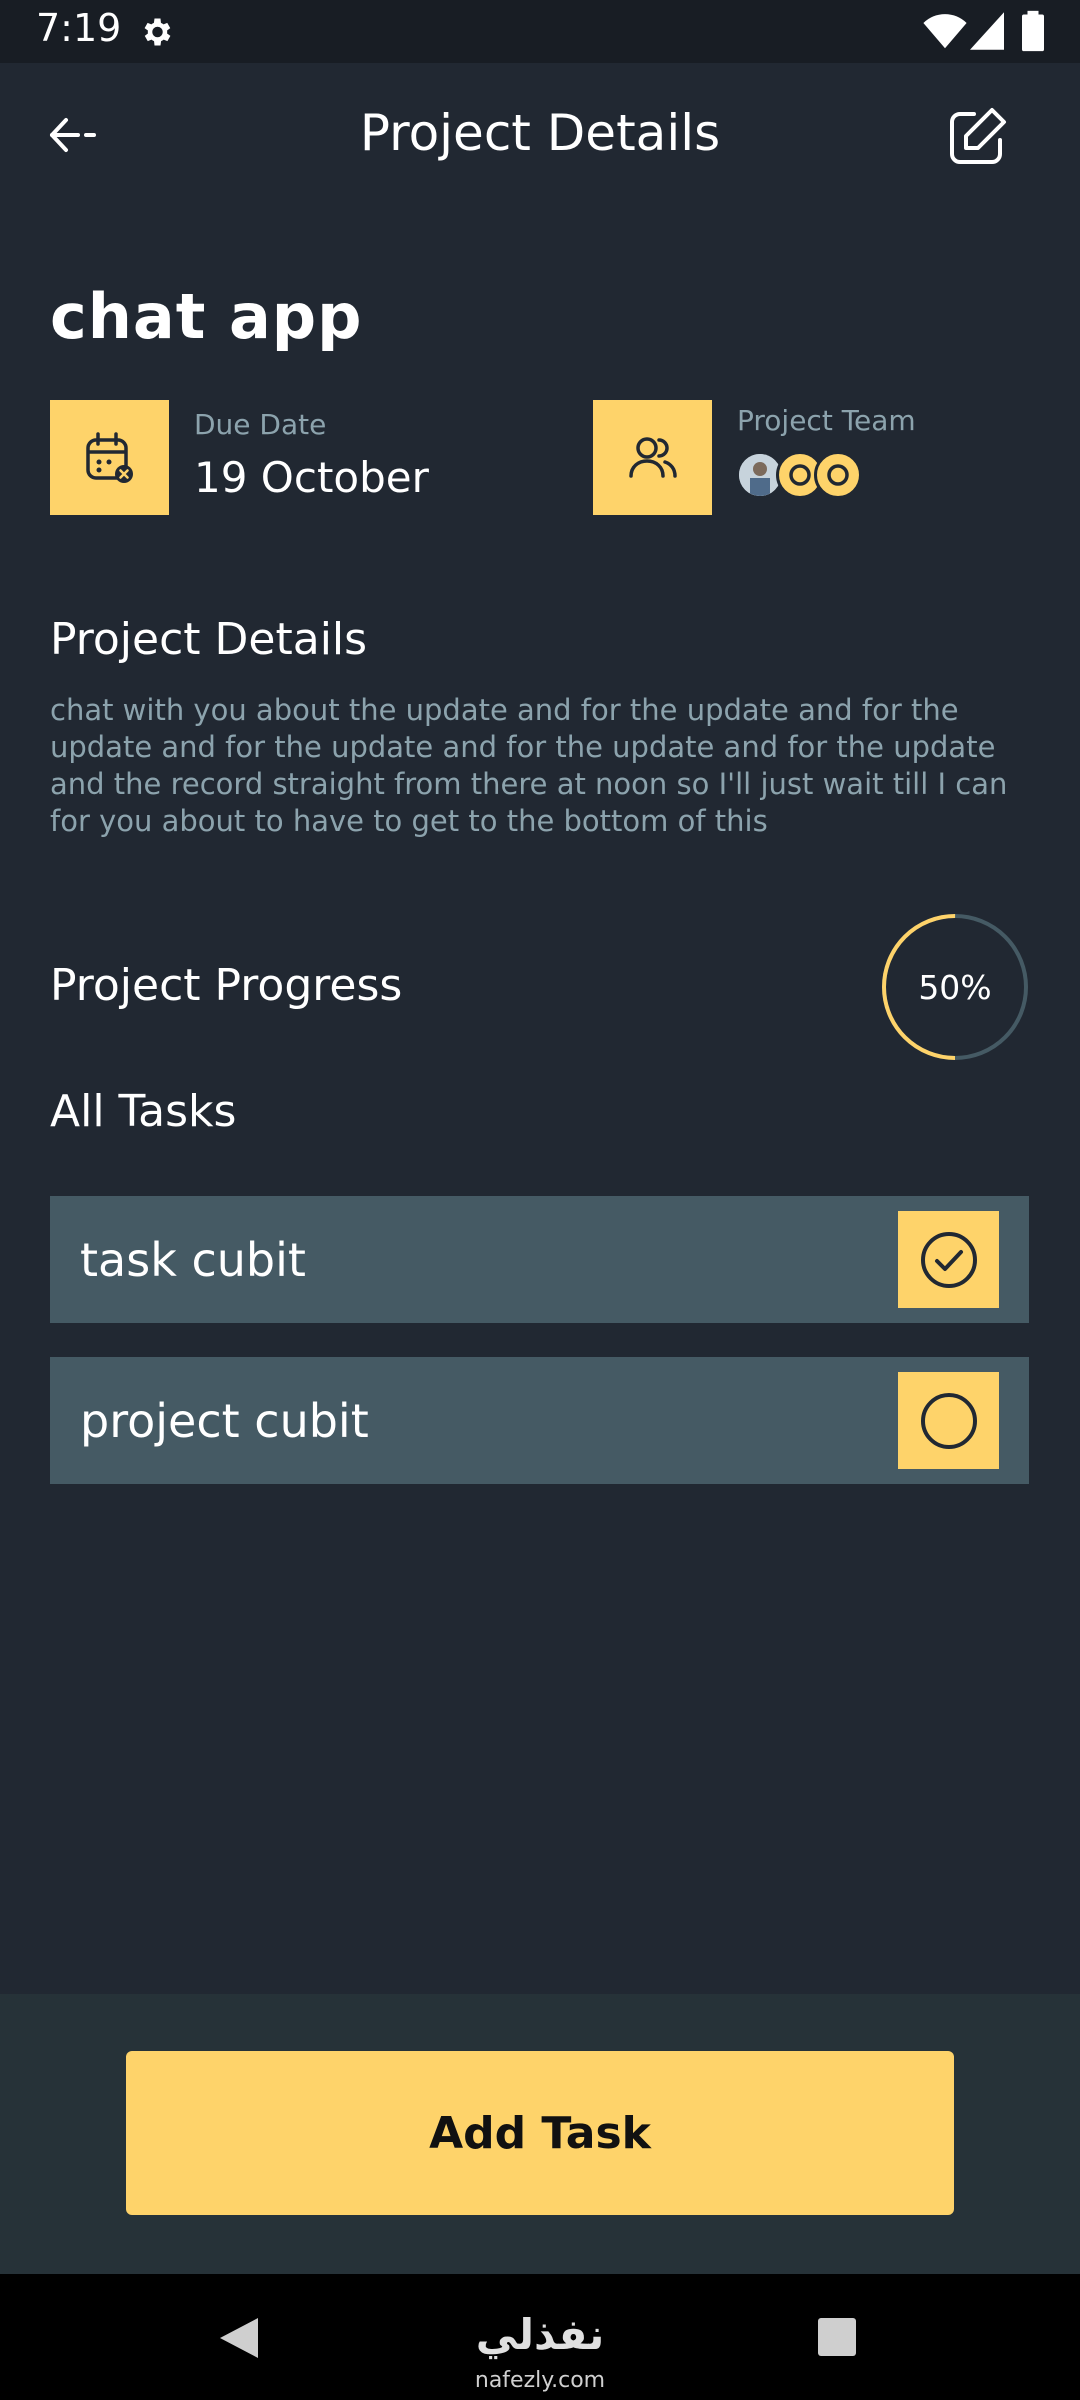  Describe the element at coordinates (209, 639) in the screenshot. I see `project-details-heading: Project Details` at that location.